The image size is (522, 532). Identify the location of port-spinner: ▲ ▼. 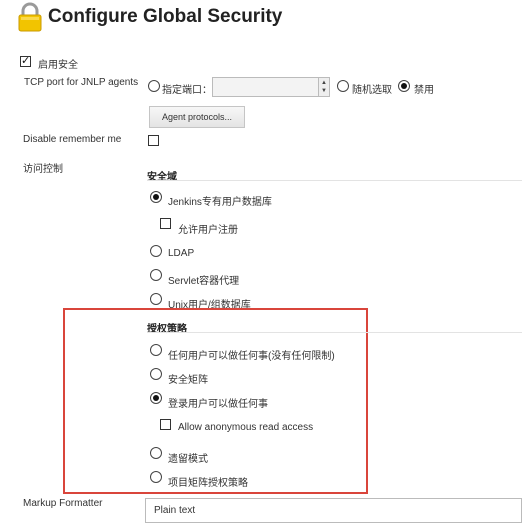
(323, 87).